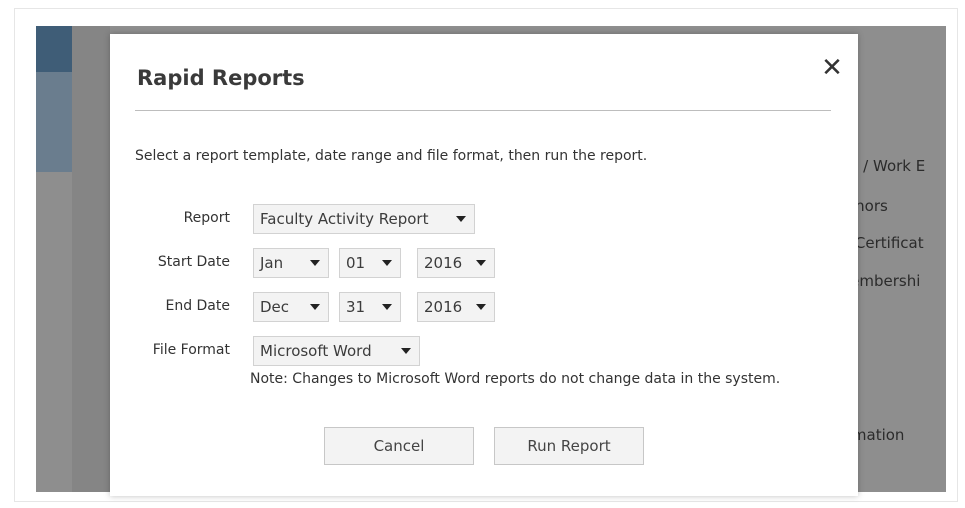 This screenshot has height=508, width=965. What do you see at coordinates (197, 306) in the screenshot?
I see `end-date-label: End Date` at bounding box center [197, 306].